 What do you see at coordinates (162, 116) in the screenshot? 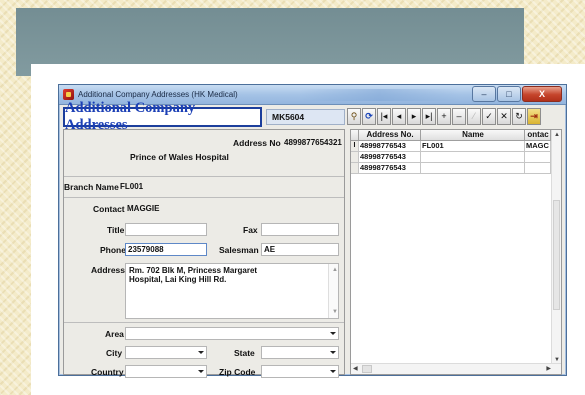
I see `form-caption: Additional Company Addresses` at bounding box center [162, 116].